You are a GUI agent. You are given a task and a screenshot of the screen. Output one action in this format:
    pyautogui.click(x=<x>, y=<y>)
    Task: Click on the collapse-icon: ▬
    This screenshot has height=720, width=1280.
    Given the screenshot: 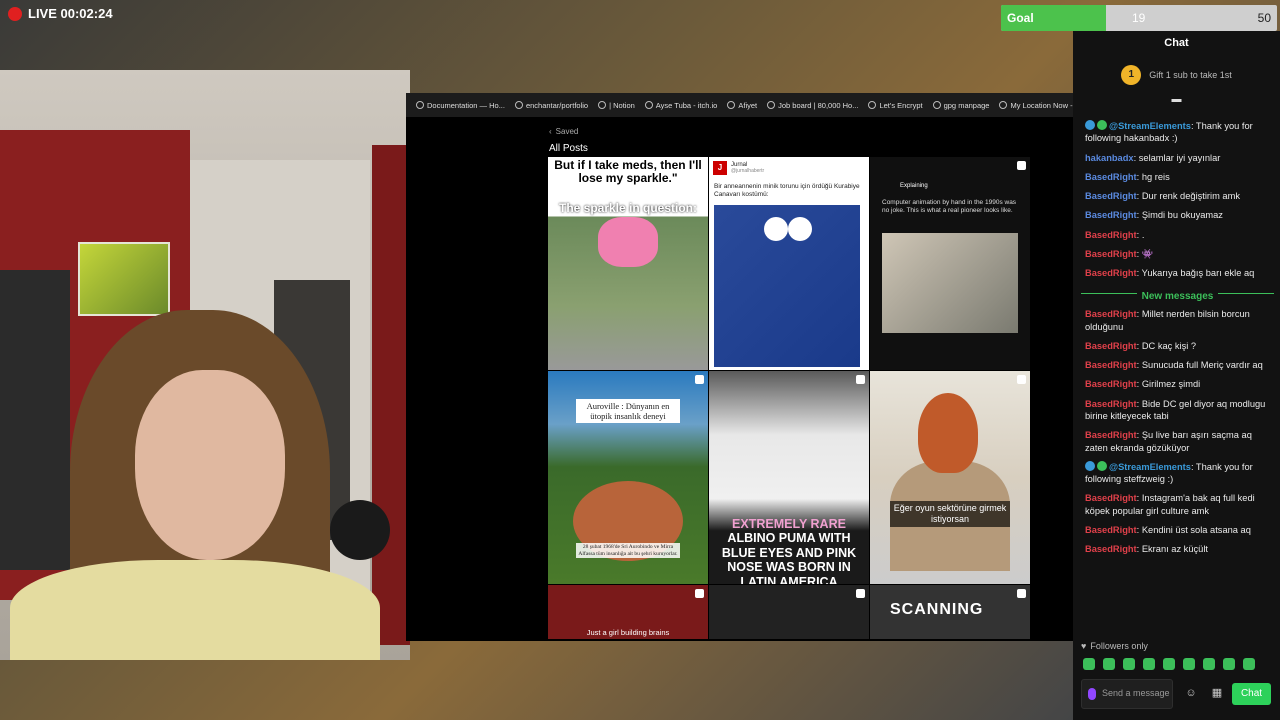 What is the action you would take?
    pyautogui.click(x=1176, y=102)
    